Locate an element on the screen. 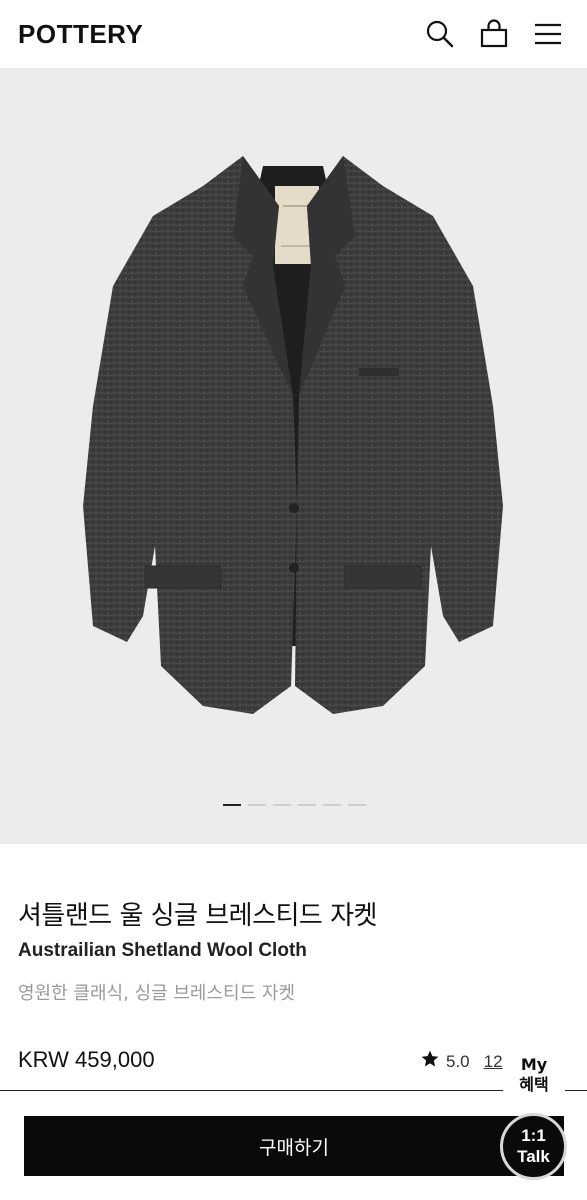 This screenshot has height=1200, width=587. talk-line2: Talk is located at coordinates (533, 1156).